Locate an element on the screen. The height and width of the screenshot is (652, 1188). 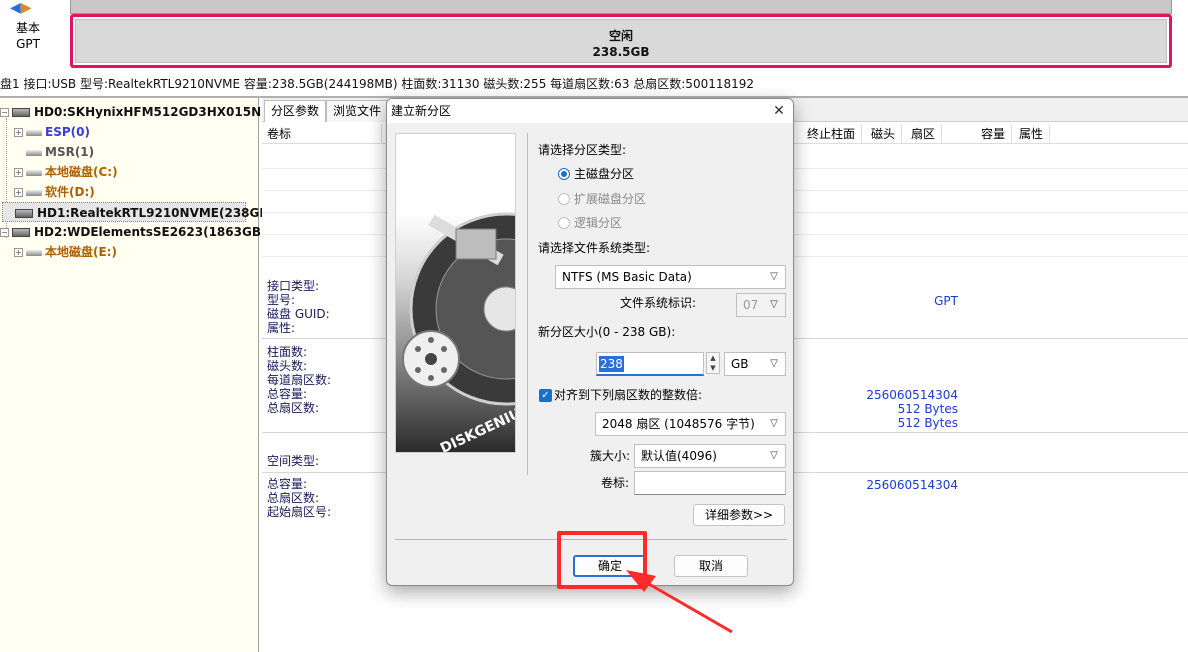
align-checkbox: ✓ is located at coordinates (545, 395).